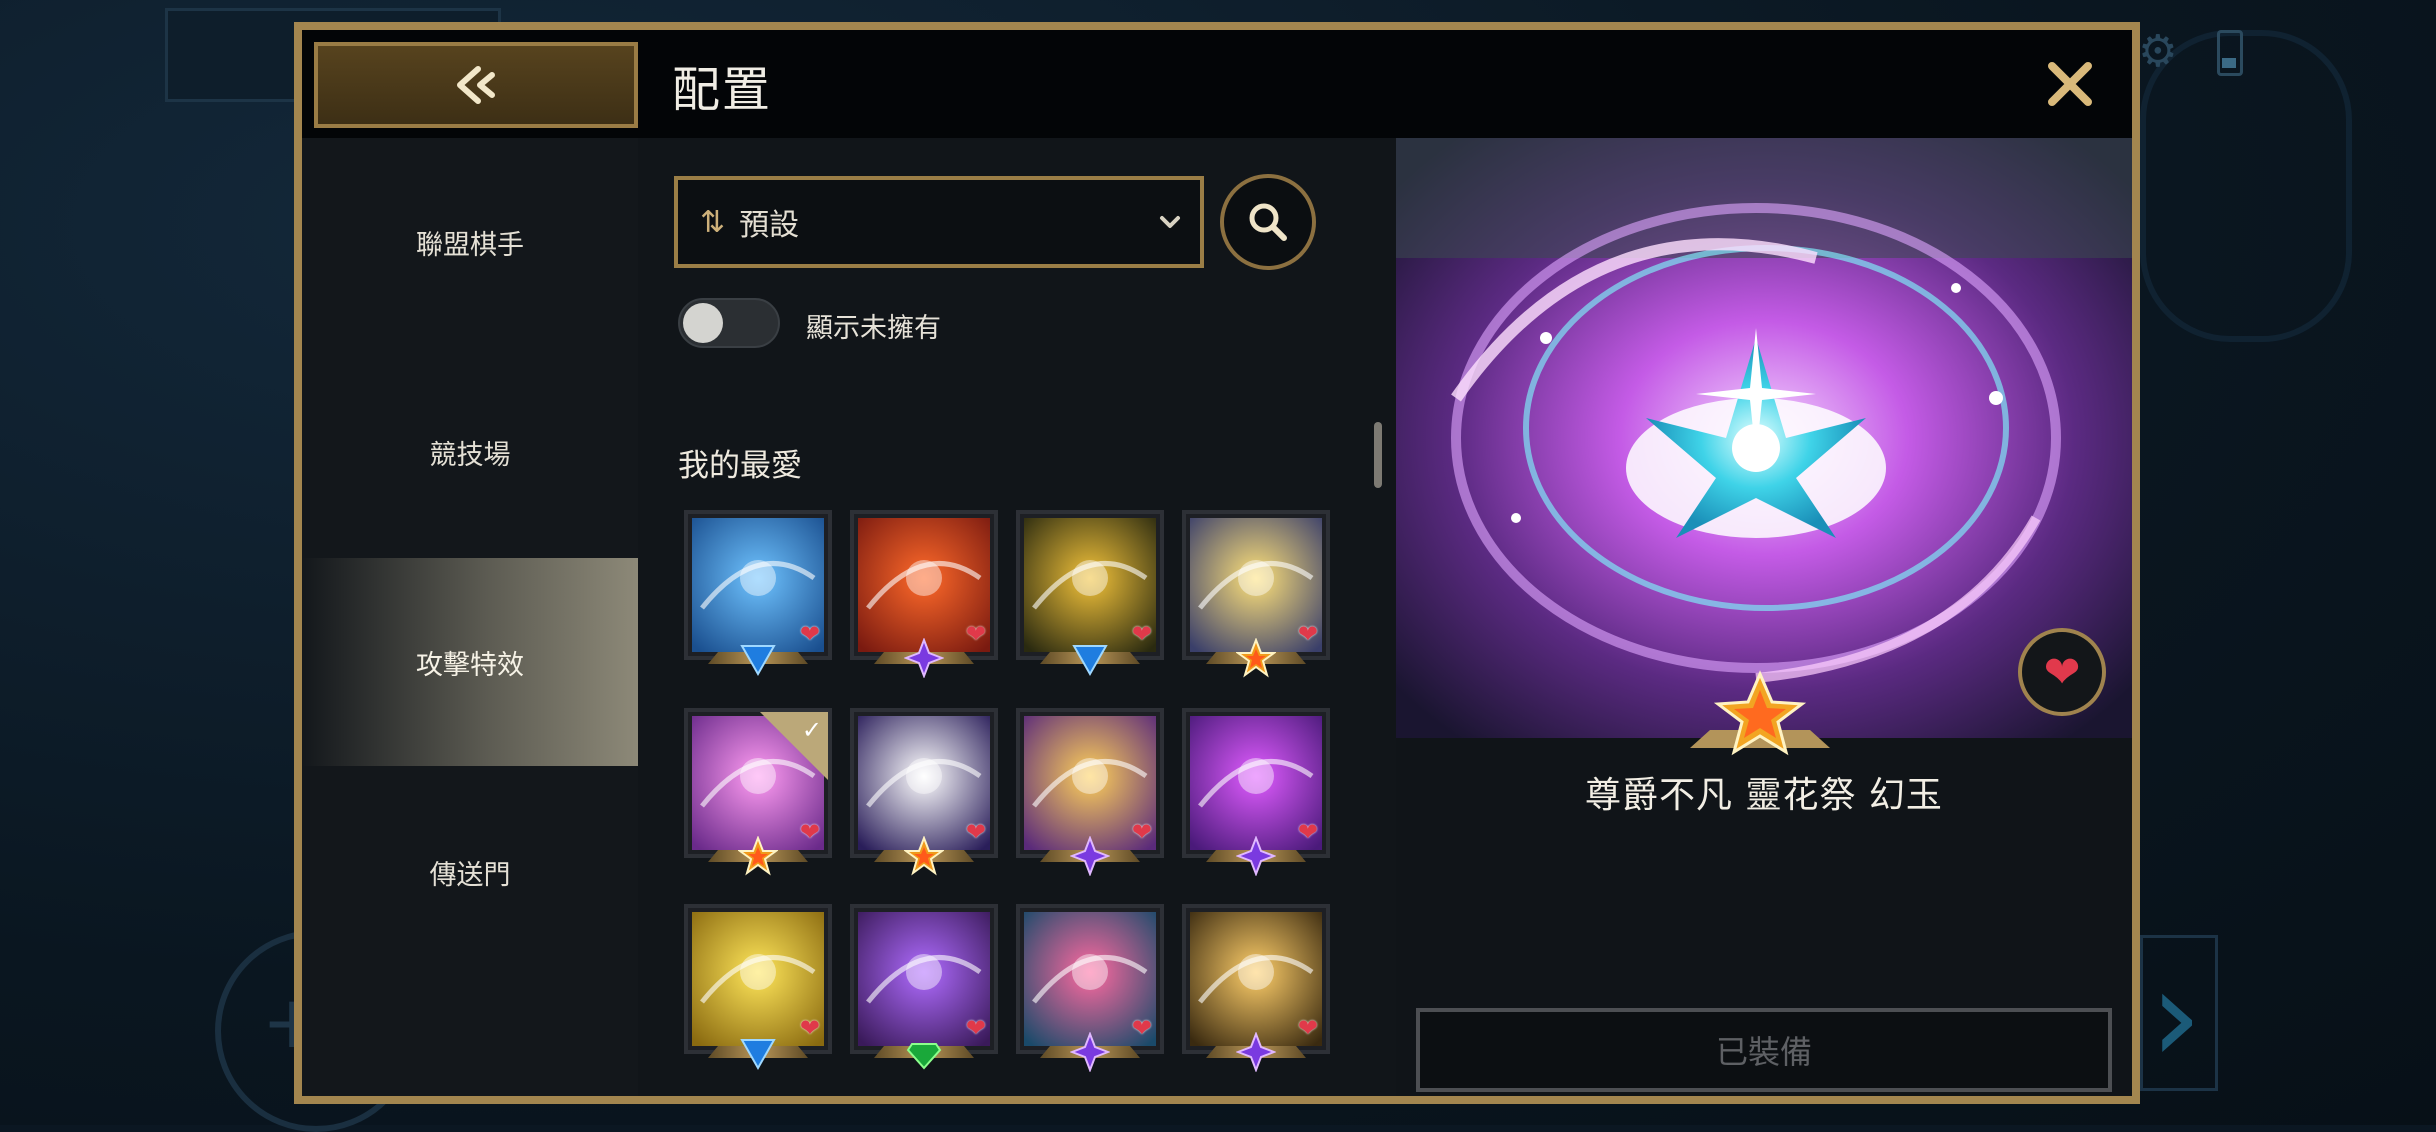  I want to click on sidebar-item-portal: 傳送門, so click(470, 872).